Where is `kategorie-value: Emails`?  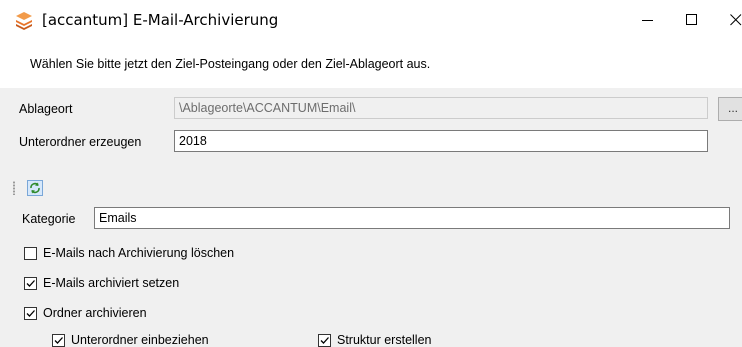 kategorie-value: Emails is located at coordinates (118, 218).